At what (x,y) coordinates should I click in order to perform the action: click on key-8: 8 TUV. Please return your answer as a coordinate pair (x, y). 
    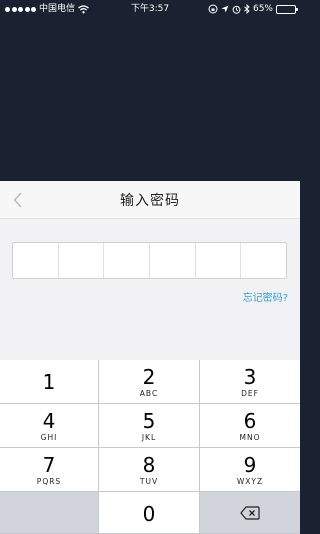
    Looking at the image, I should click on (149, 470).